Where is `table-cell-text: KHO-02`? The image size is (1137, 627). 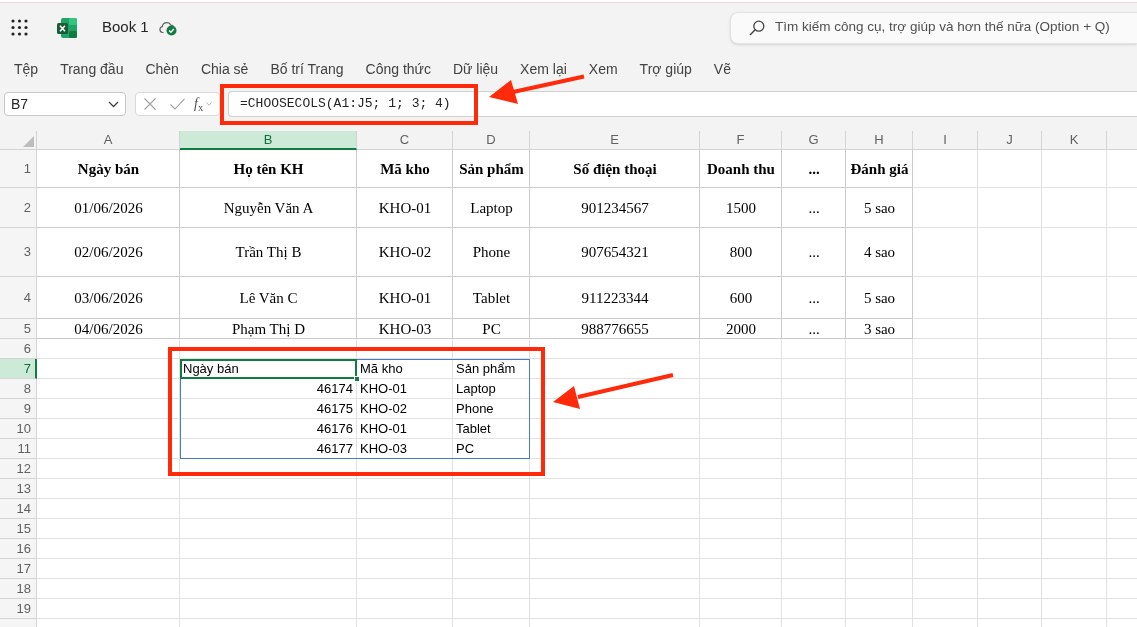
table-cell-text: KHO-02 is located at coordinates (383, 409).